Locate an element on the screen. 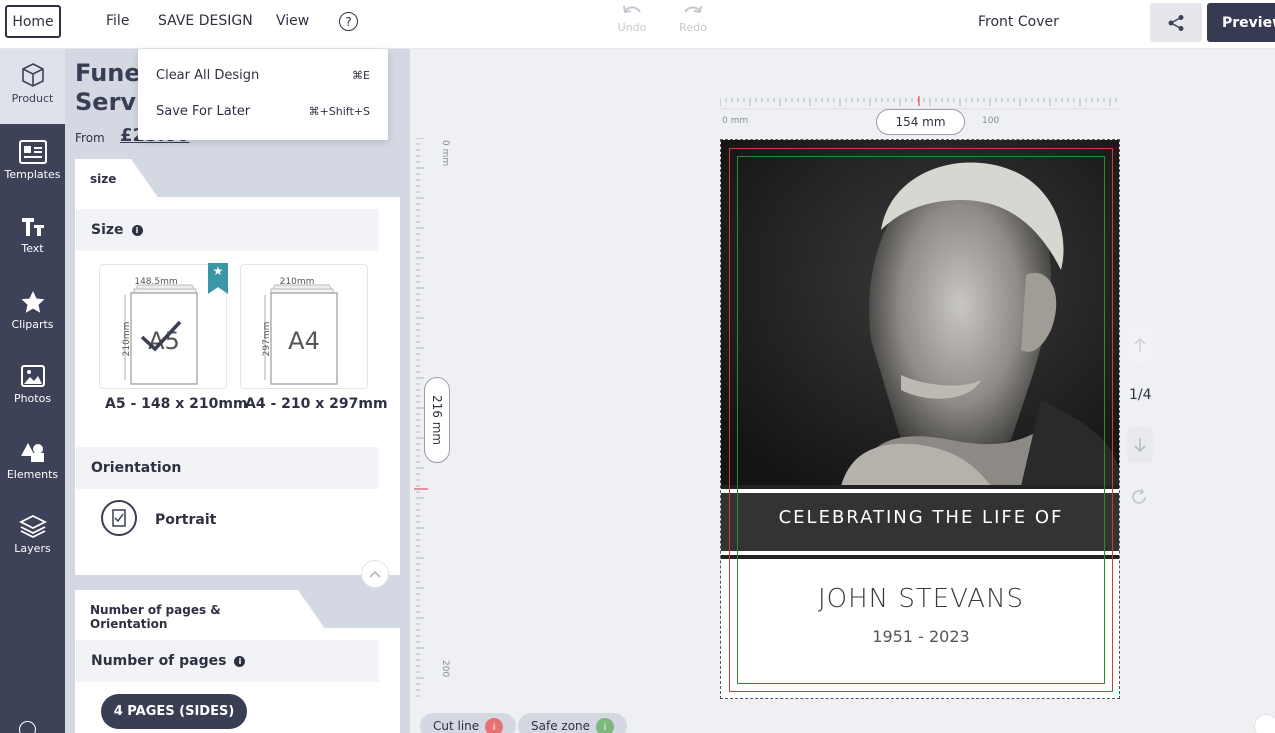 This screenshot has height=733, width=1275. legend-label: Cut line is located at coordinates (456, 726).